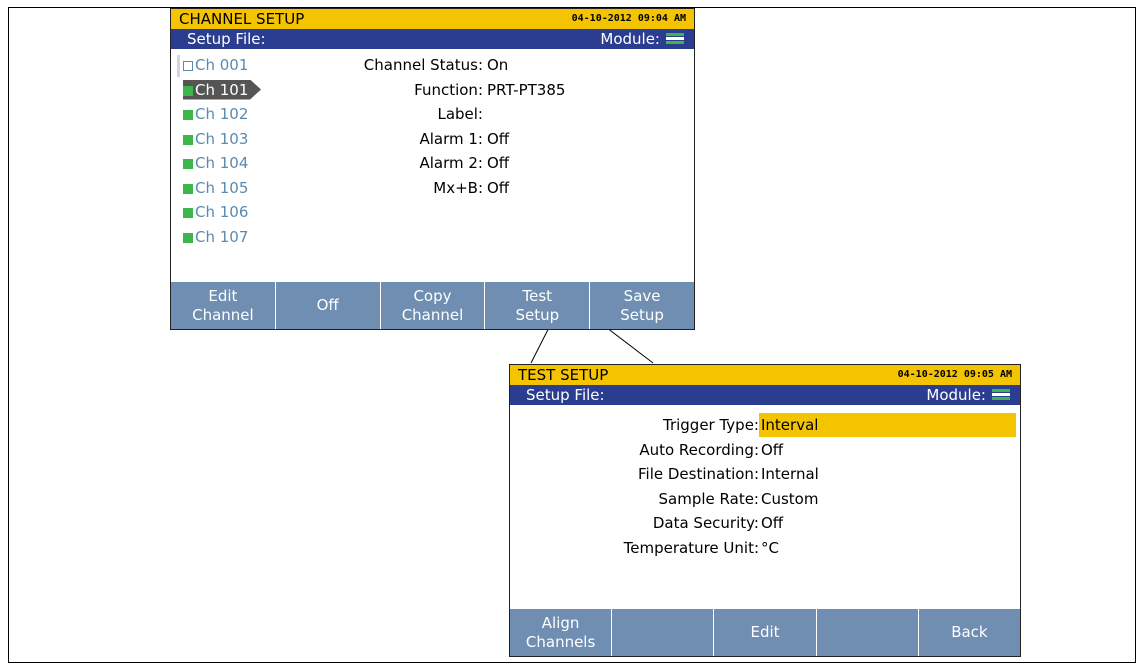  I want to click on off-button: Off, so click(327, 305).